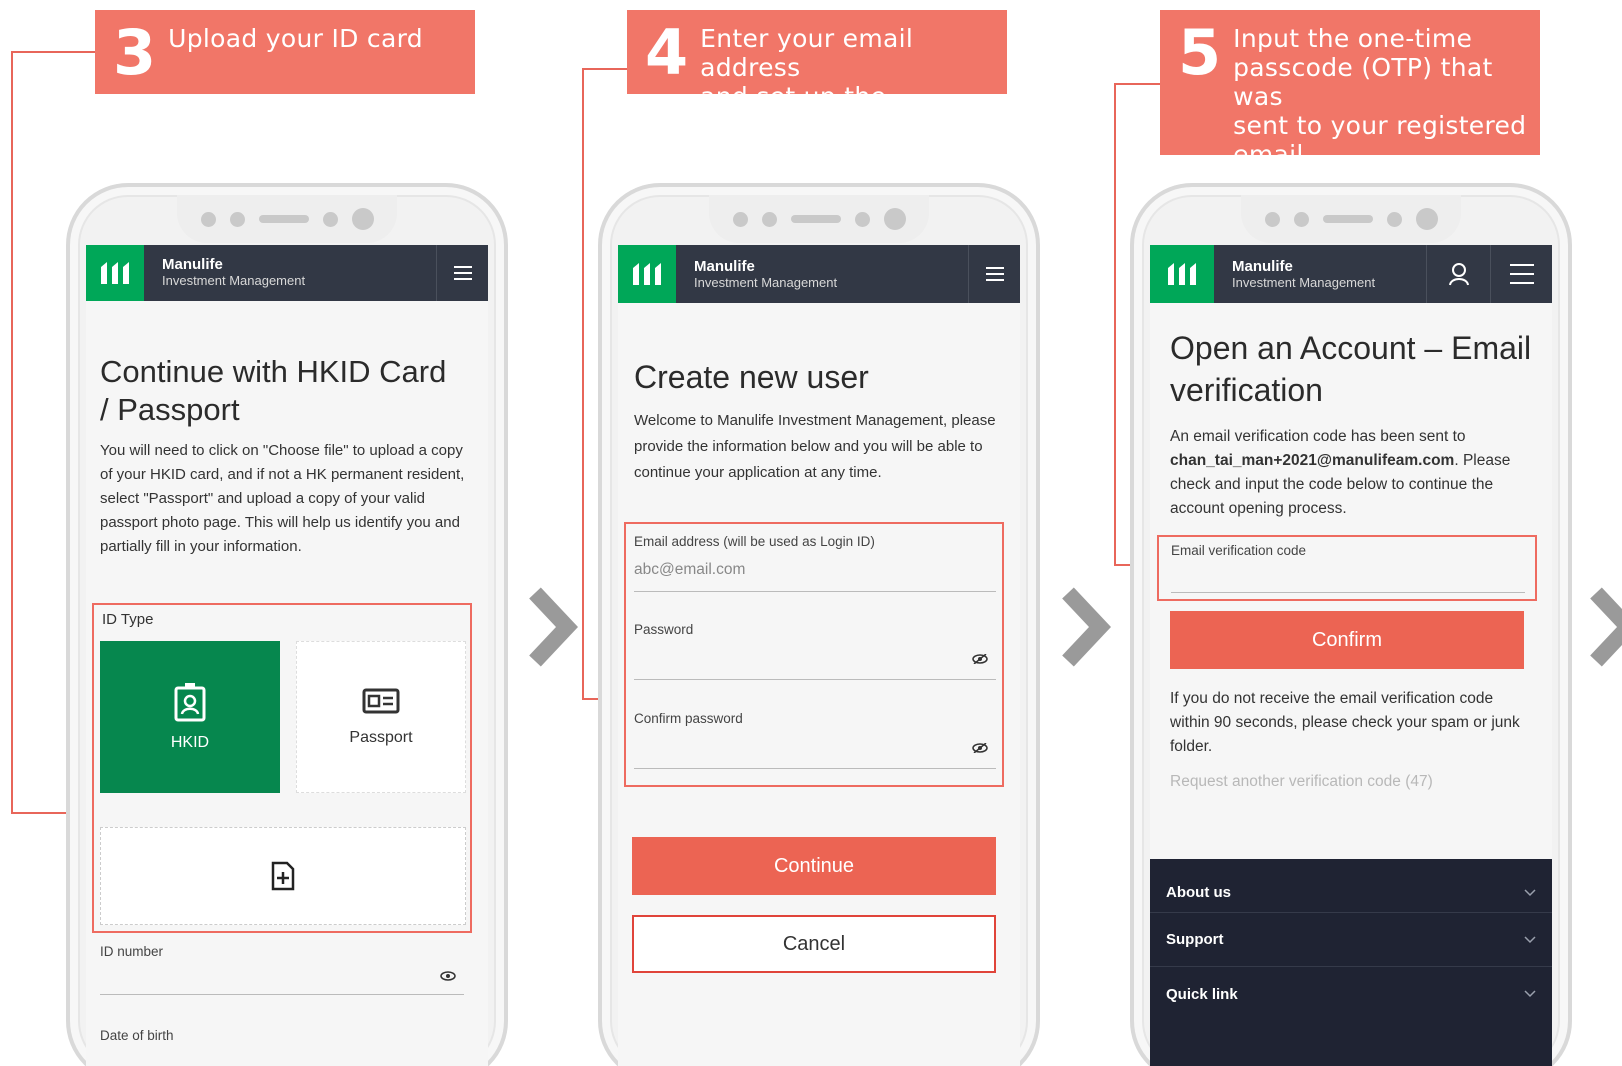  What do you see at coordinates (1351, 994) in the screenshot?
I see `footer-quick-link: Quick link` at bounding box center [1351, 994].